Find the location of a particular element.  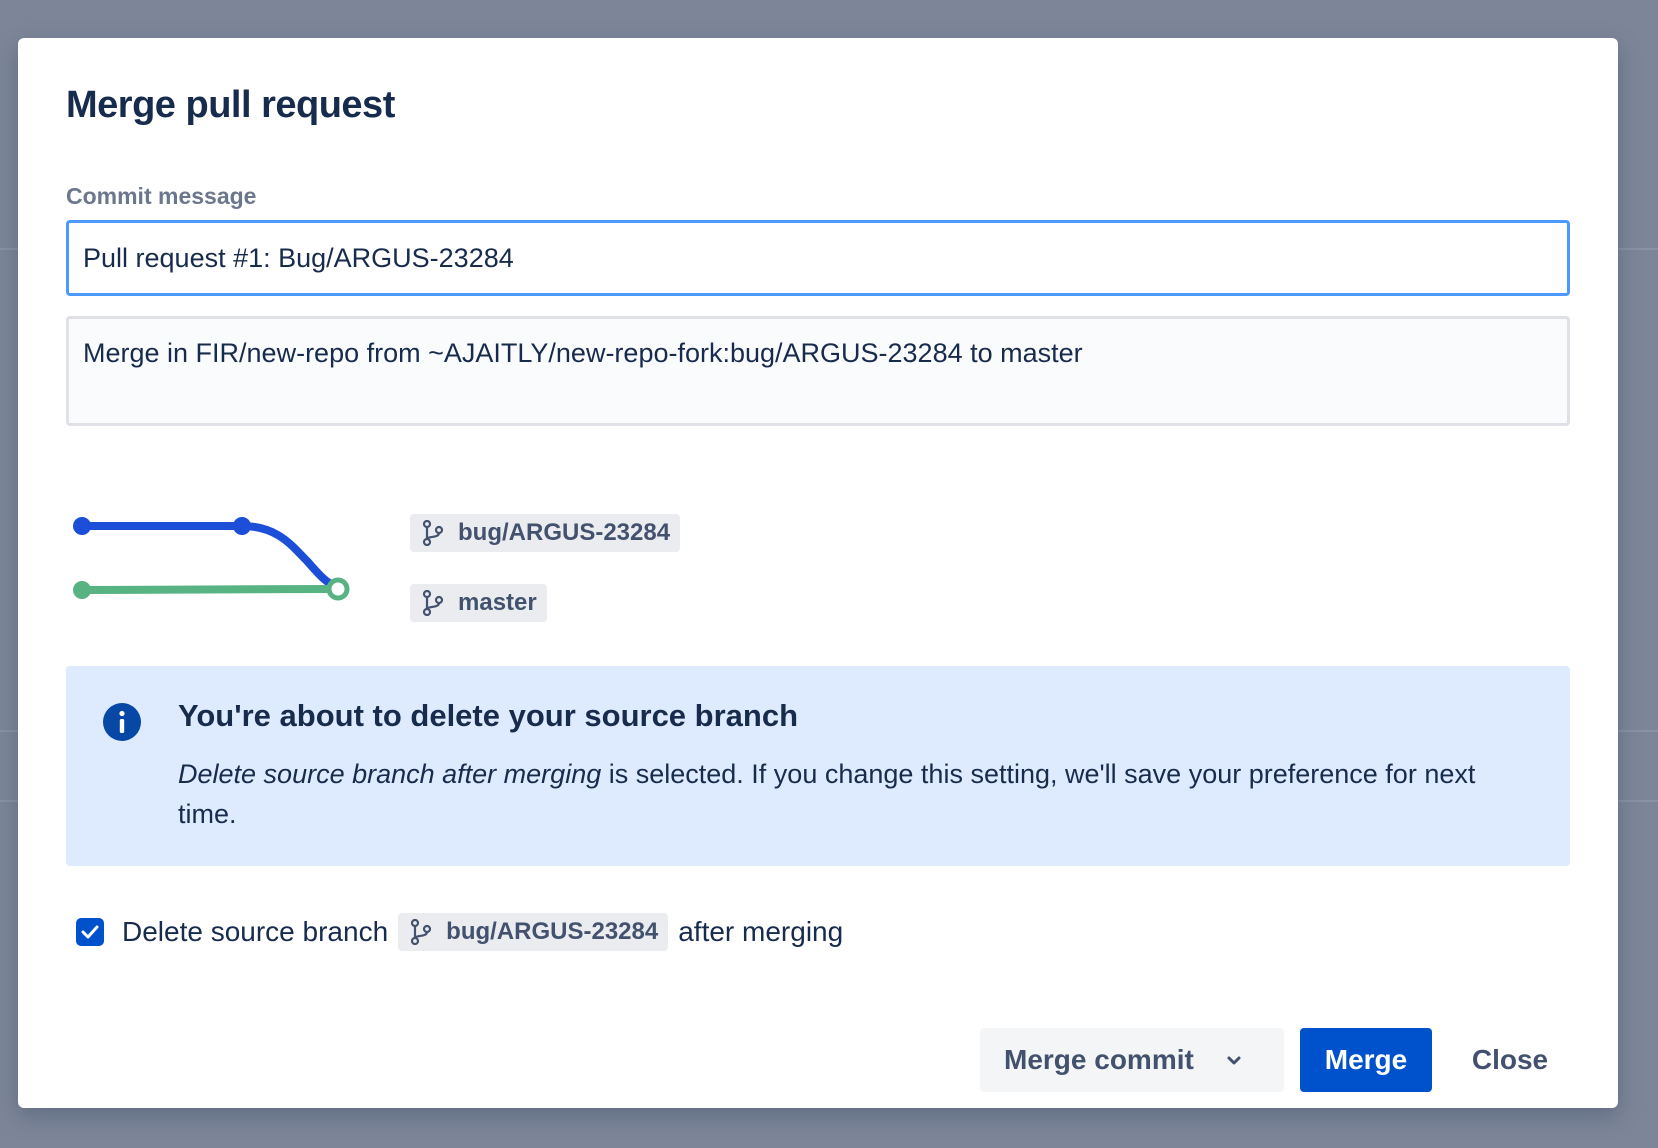

merge-strategy-dropdown: Merge commit is located at coordinates (1132, 1060).